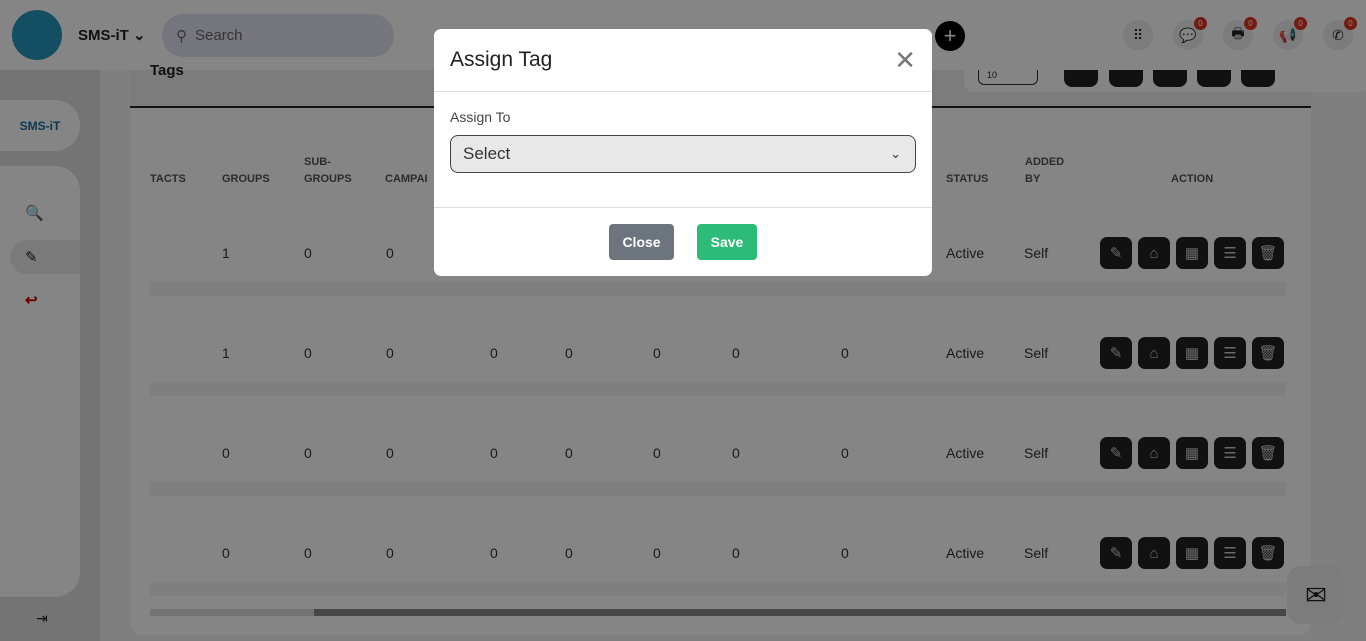 This screenshot has width=1366, height=641. What do you see at coordinates (501, 59) in the screenshot?
I see `modal-title: Assign Tag` at bounding box center [501, 59].